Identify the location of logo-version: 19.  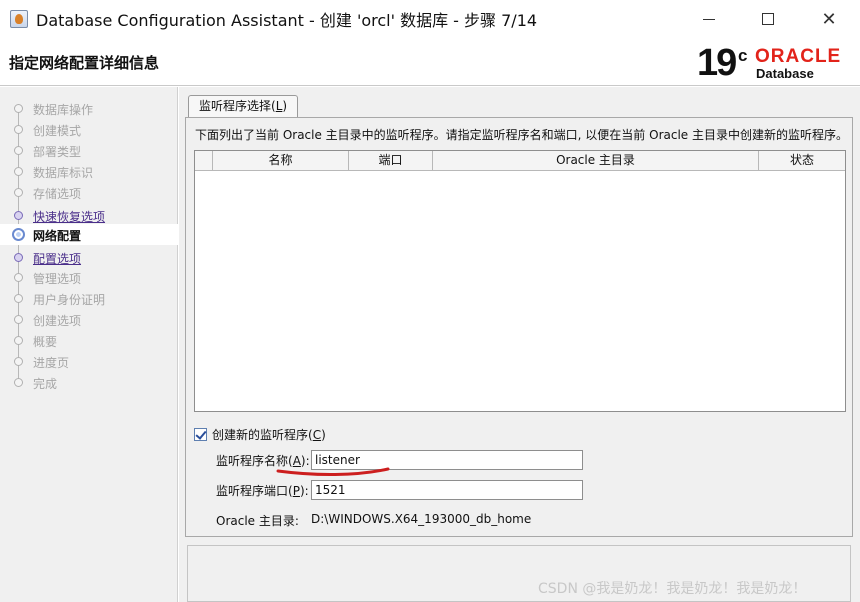
(717, 63).